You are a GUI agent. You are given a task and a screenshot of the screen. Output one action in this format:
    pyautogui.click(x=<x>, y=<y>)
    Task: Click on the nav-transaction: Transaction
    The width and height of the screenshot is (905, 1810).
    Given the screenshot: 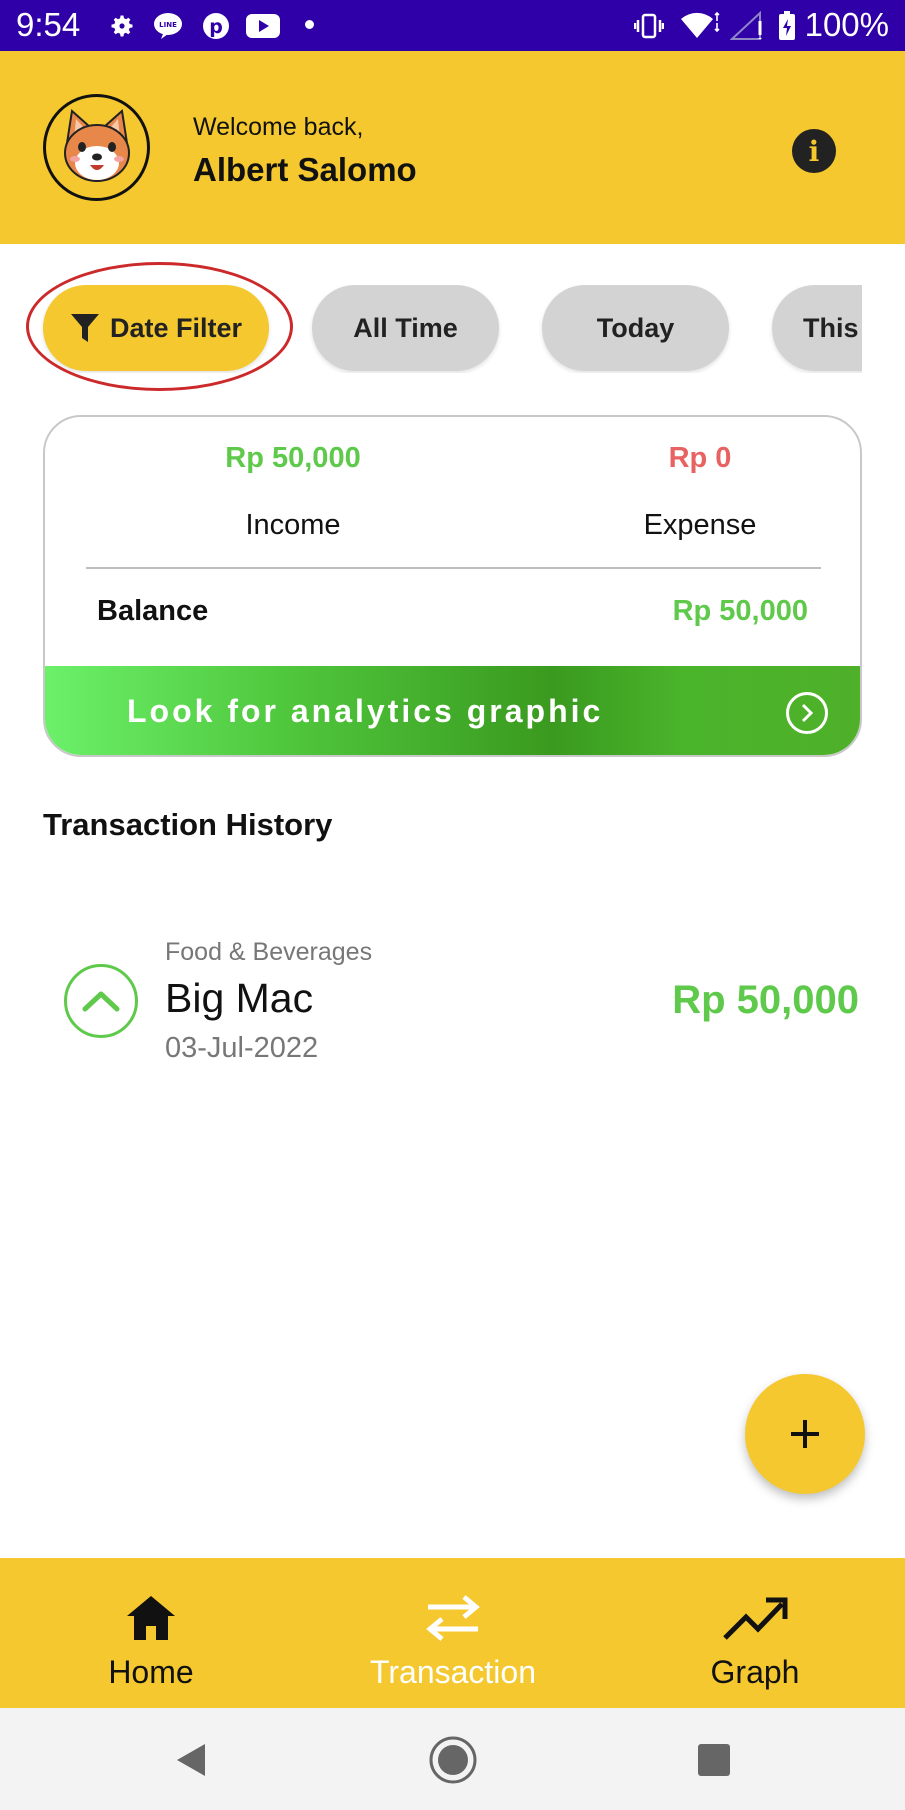 What is the action you would take?
    pyautogui.click(x=453, y=1633)
    